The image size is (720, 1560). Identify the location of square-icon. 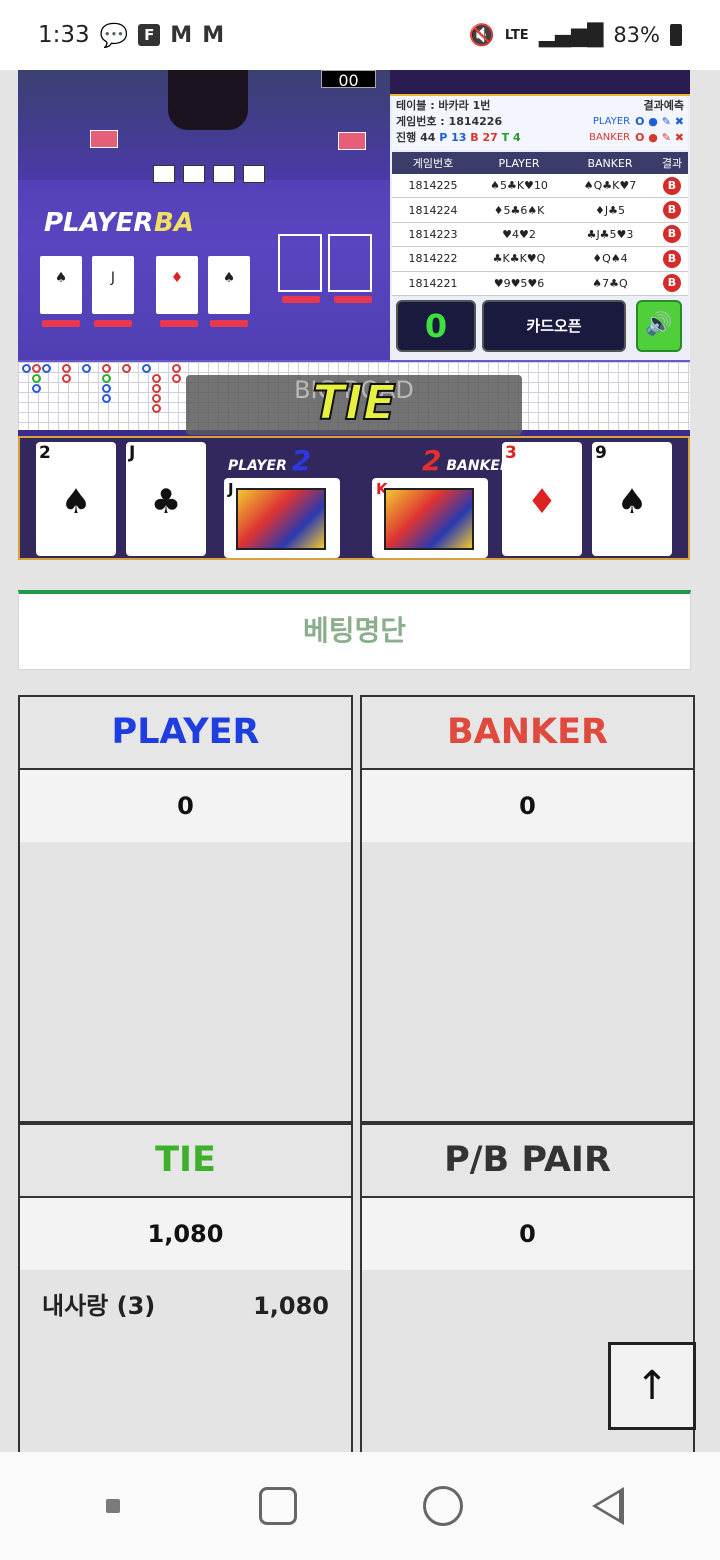
(277, 1506).